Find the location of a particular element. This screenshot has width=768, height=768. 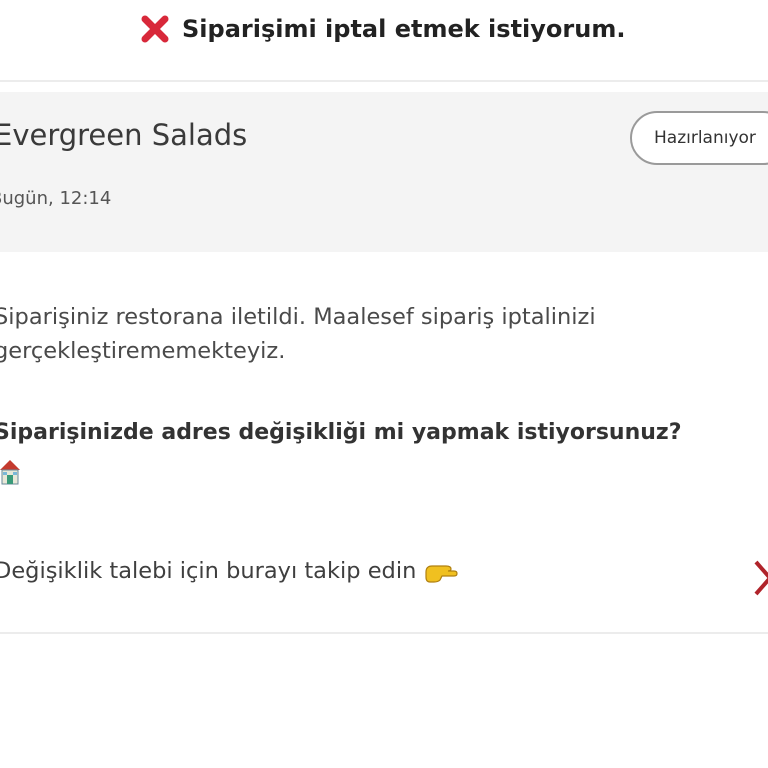

order-time: Bugün, 12:14 is located at coordinates (56, 198).